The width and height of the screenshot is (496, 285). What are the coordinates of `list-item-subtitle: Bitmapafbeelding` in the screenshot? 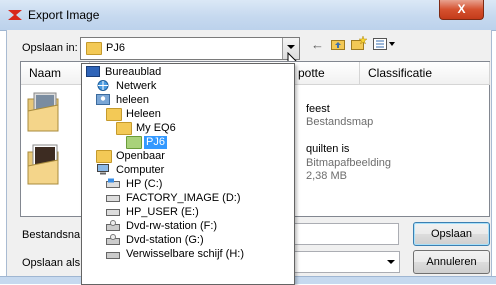 It's located at (349, 163).